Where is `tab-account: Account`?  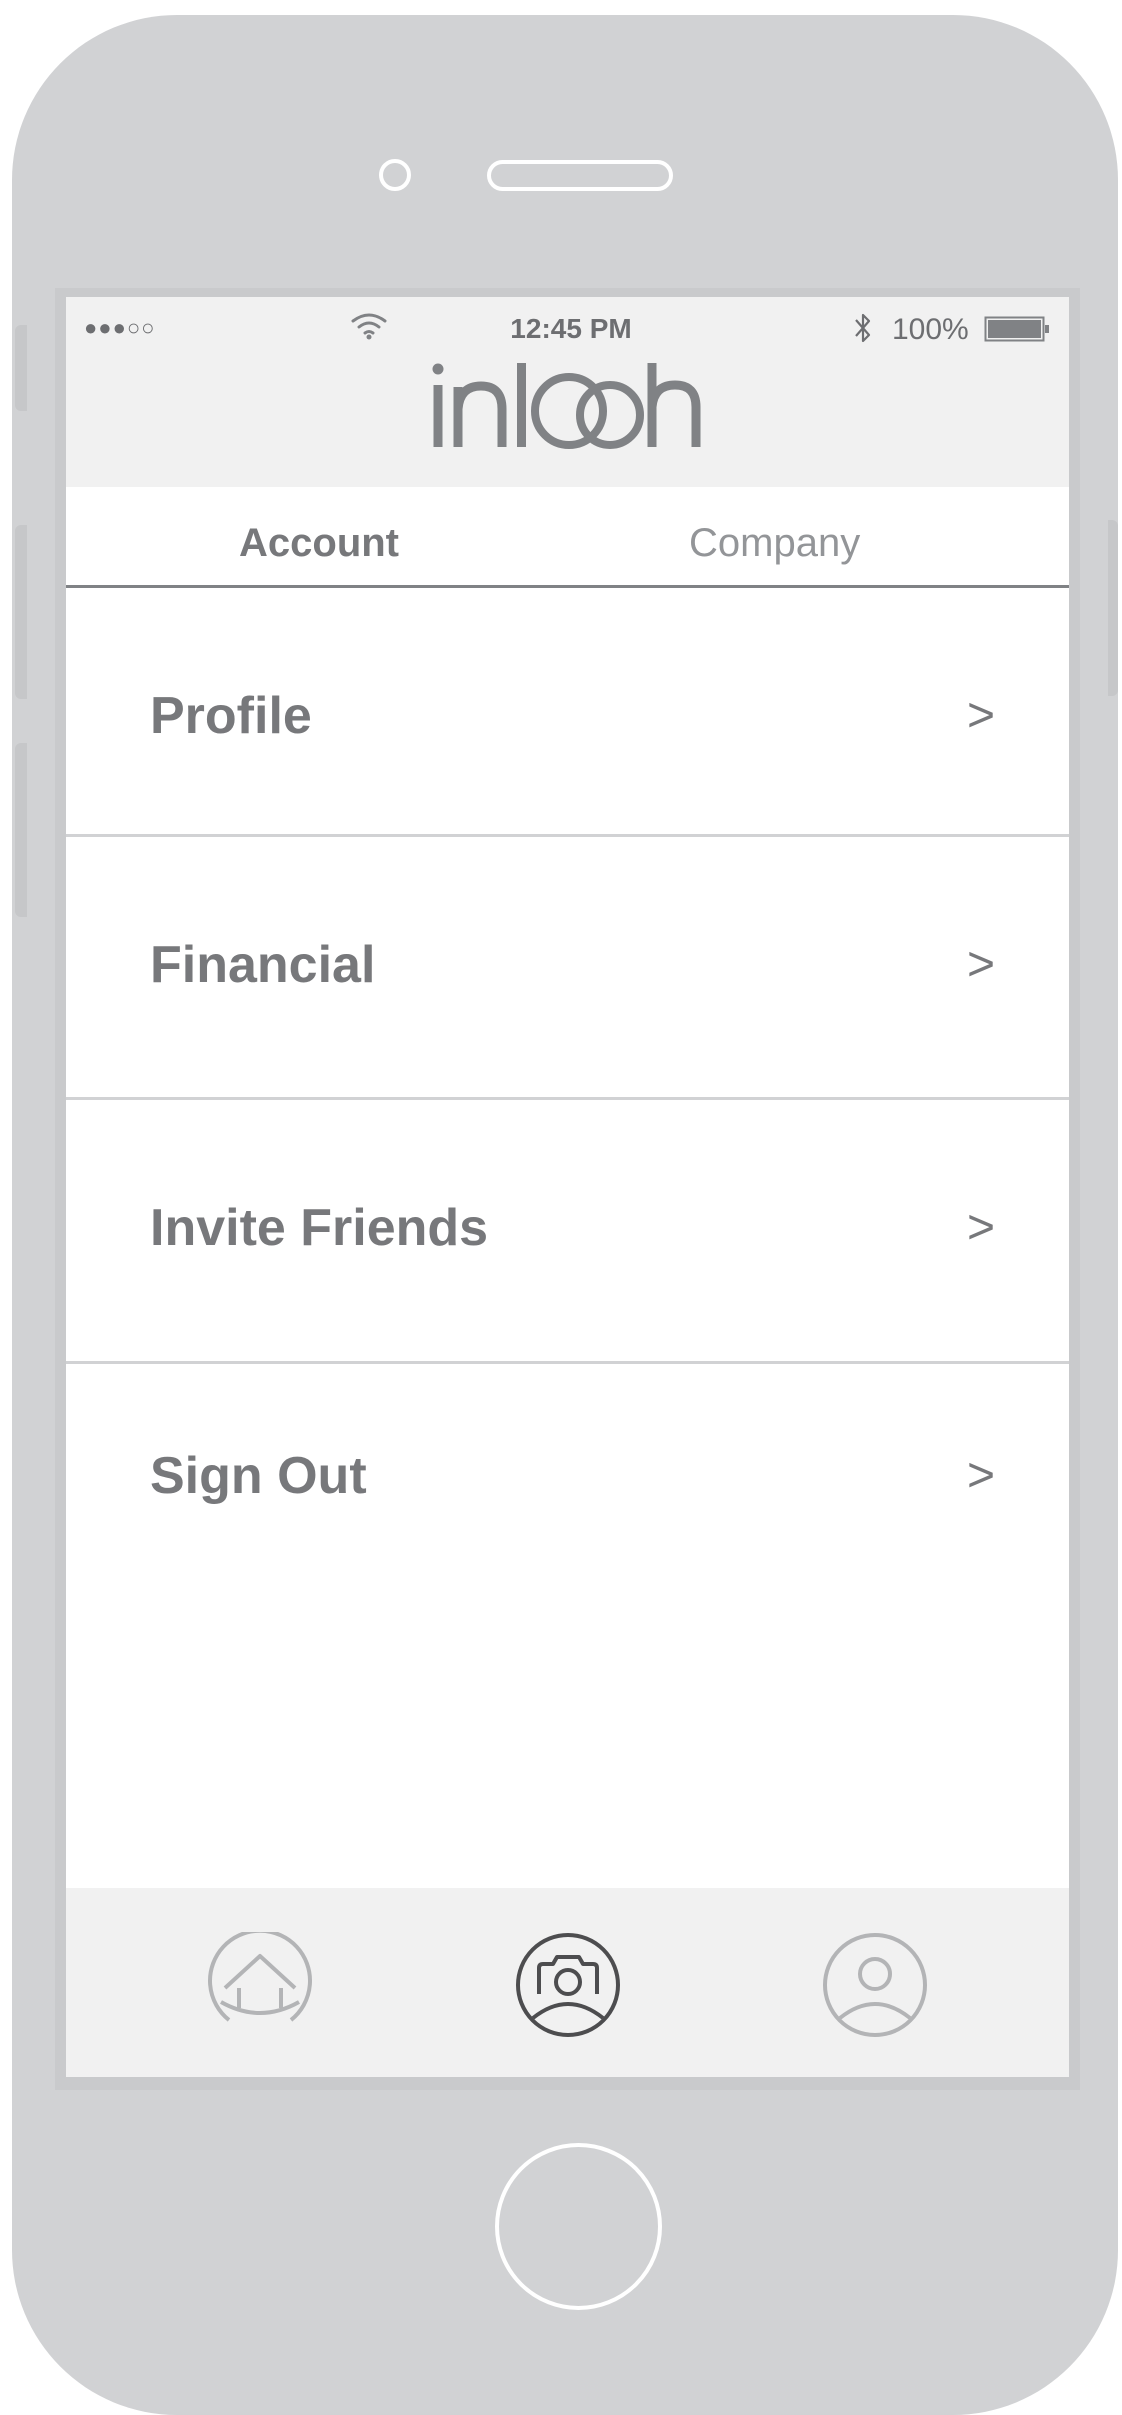
tab-account: Account is located at coordinates (319, 543).